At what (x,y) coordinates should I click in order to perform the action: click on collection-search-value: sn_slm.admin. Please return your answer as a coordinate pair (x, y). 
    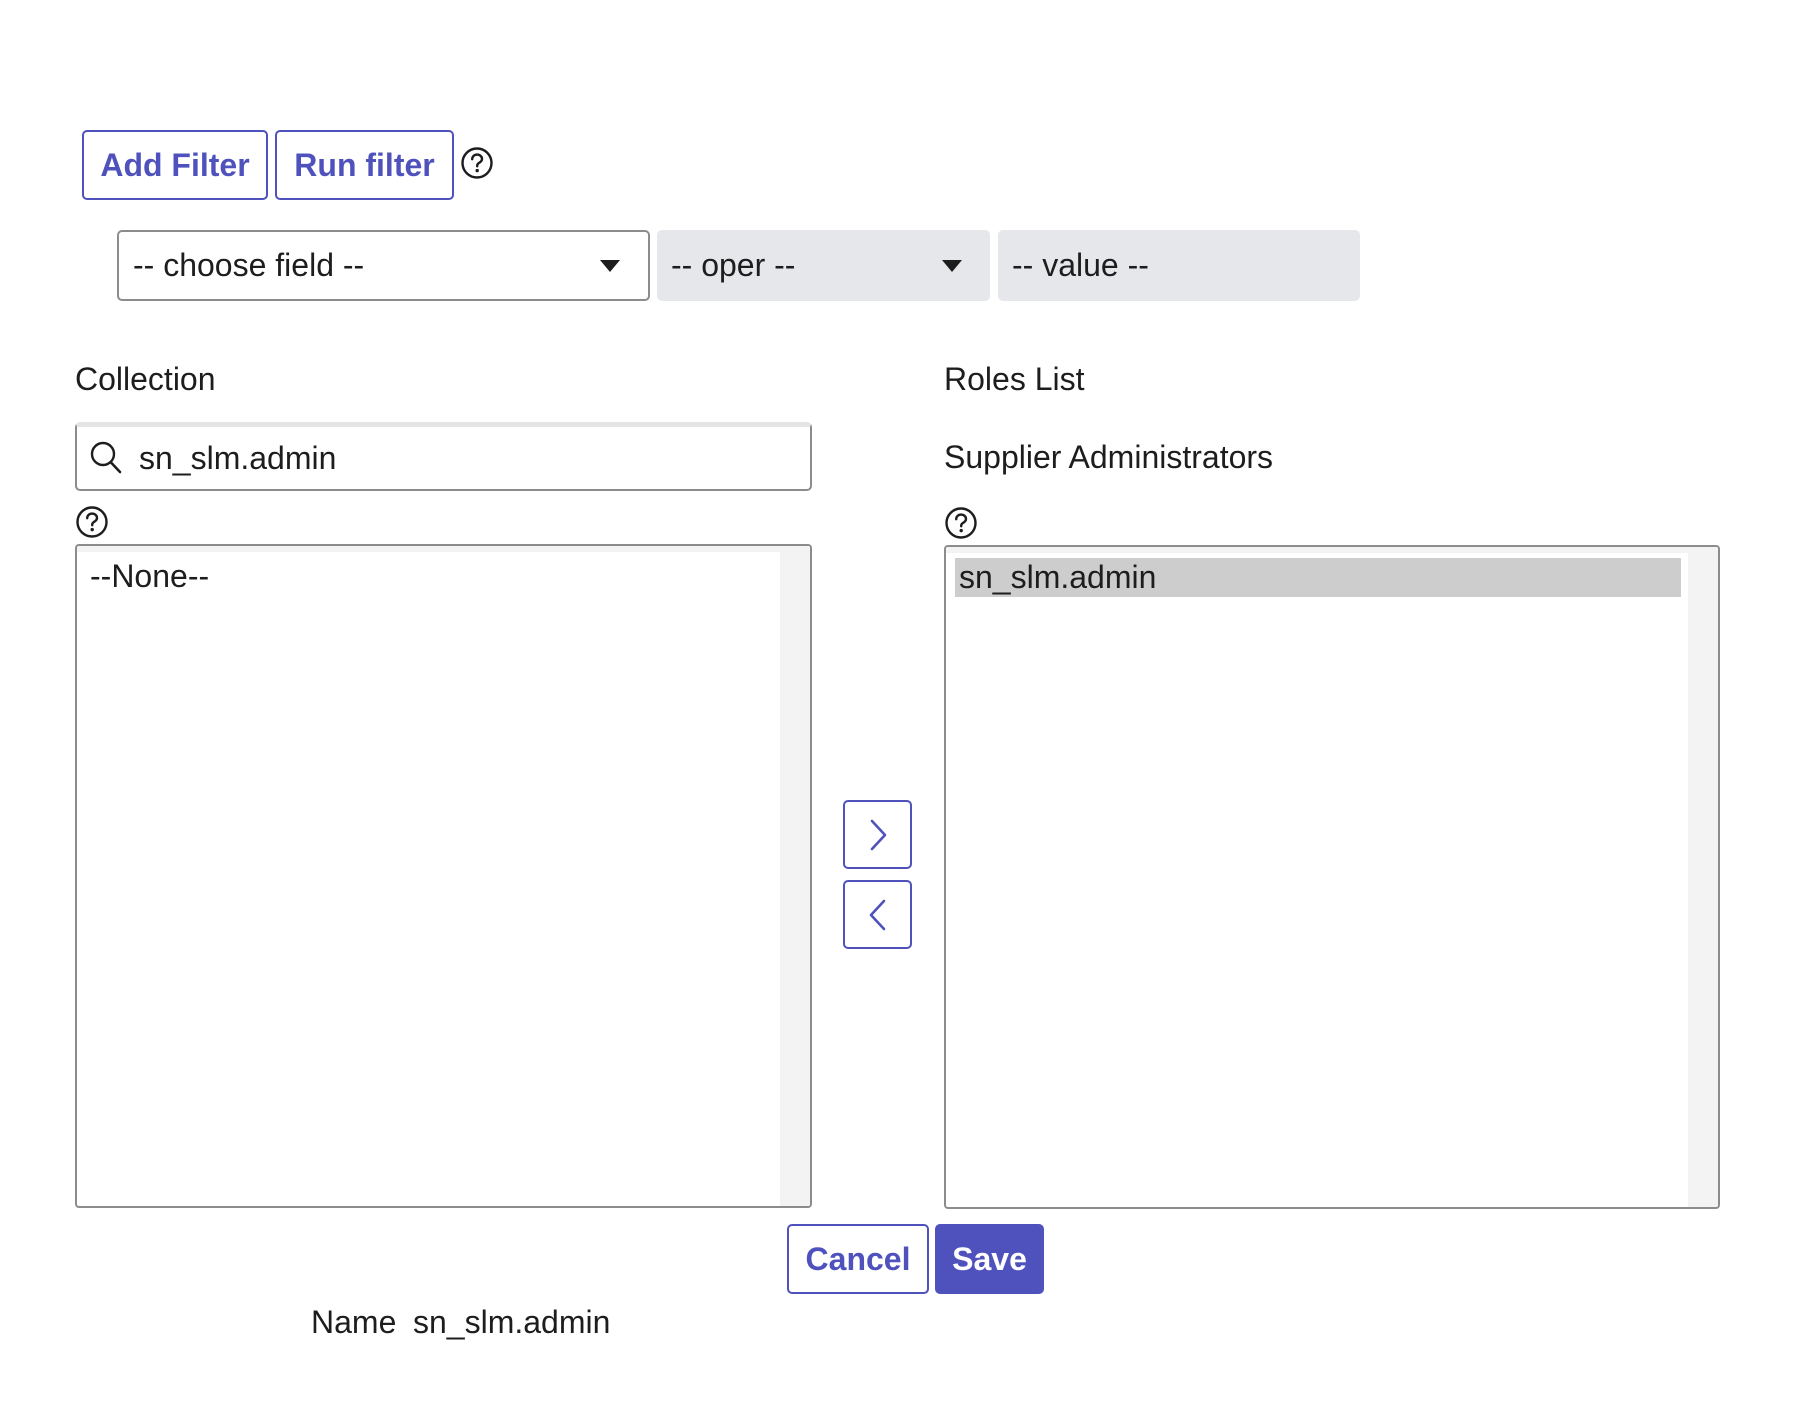
    Looking at the image, I should click on (238, 458).